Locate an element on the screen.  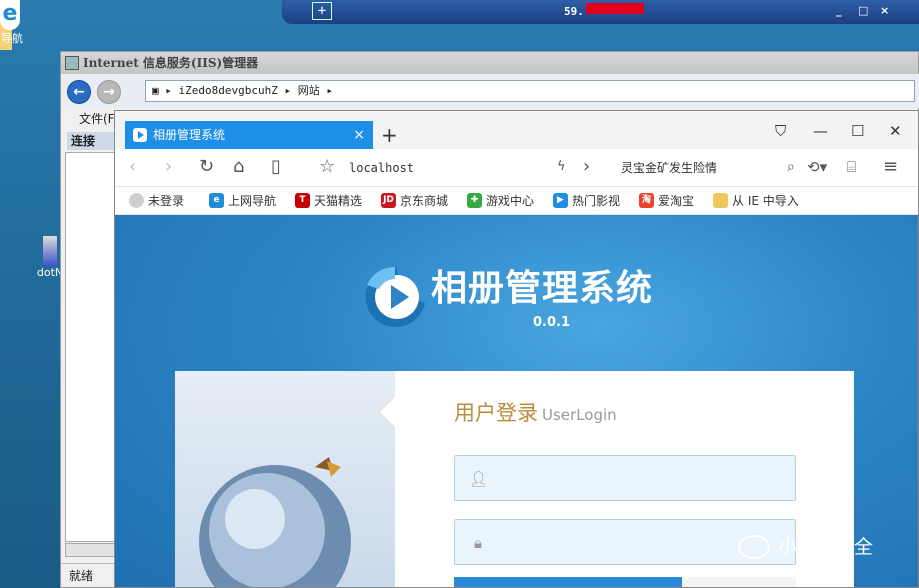
desktop-ie-shortcut: e 导航 is located at coordinates (12, 23).